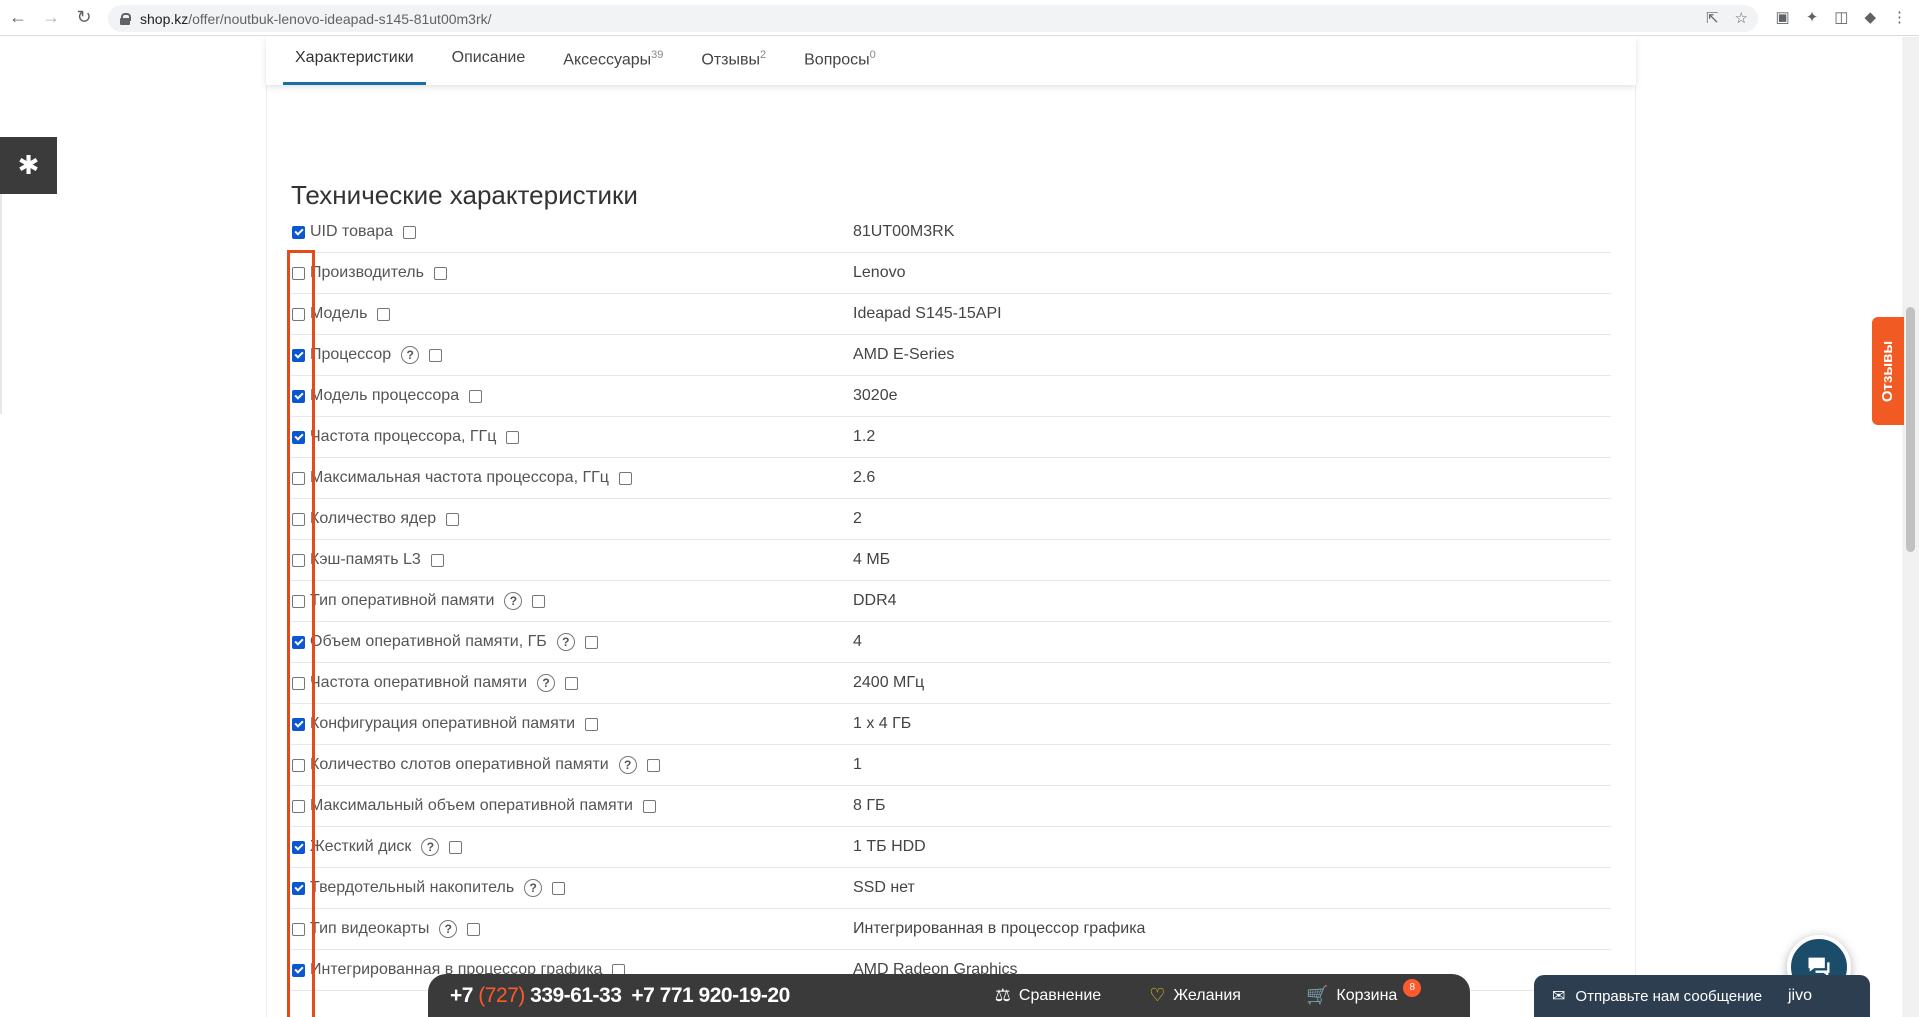 The width and height of the screenshot is (1919, 1017). Describe the element at coordinates (419, 682) in the screenshot. I see `spec-name-label: Частота оперативной памяти` at that location.